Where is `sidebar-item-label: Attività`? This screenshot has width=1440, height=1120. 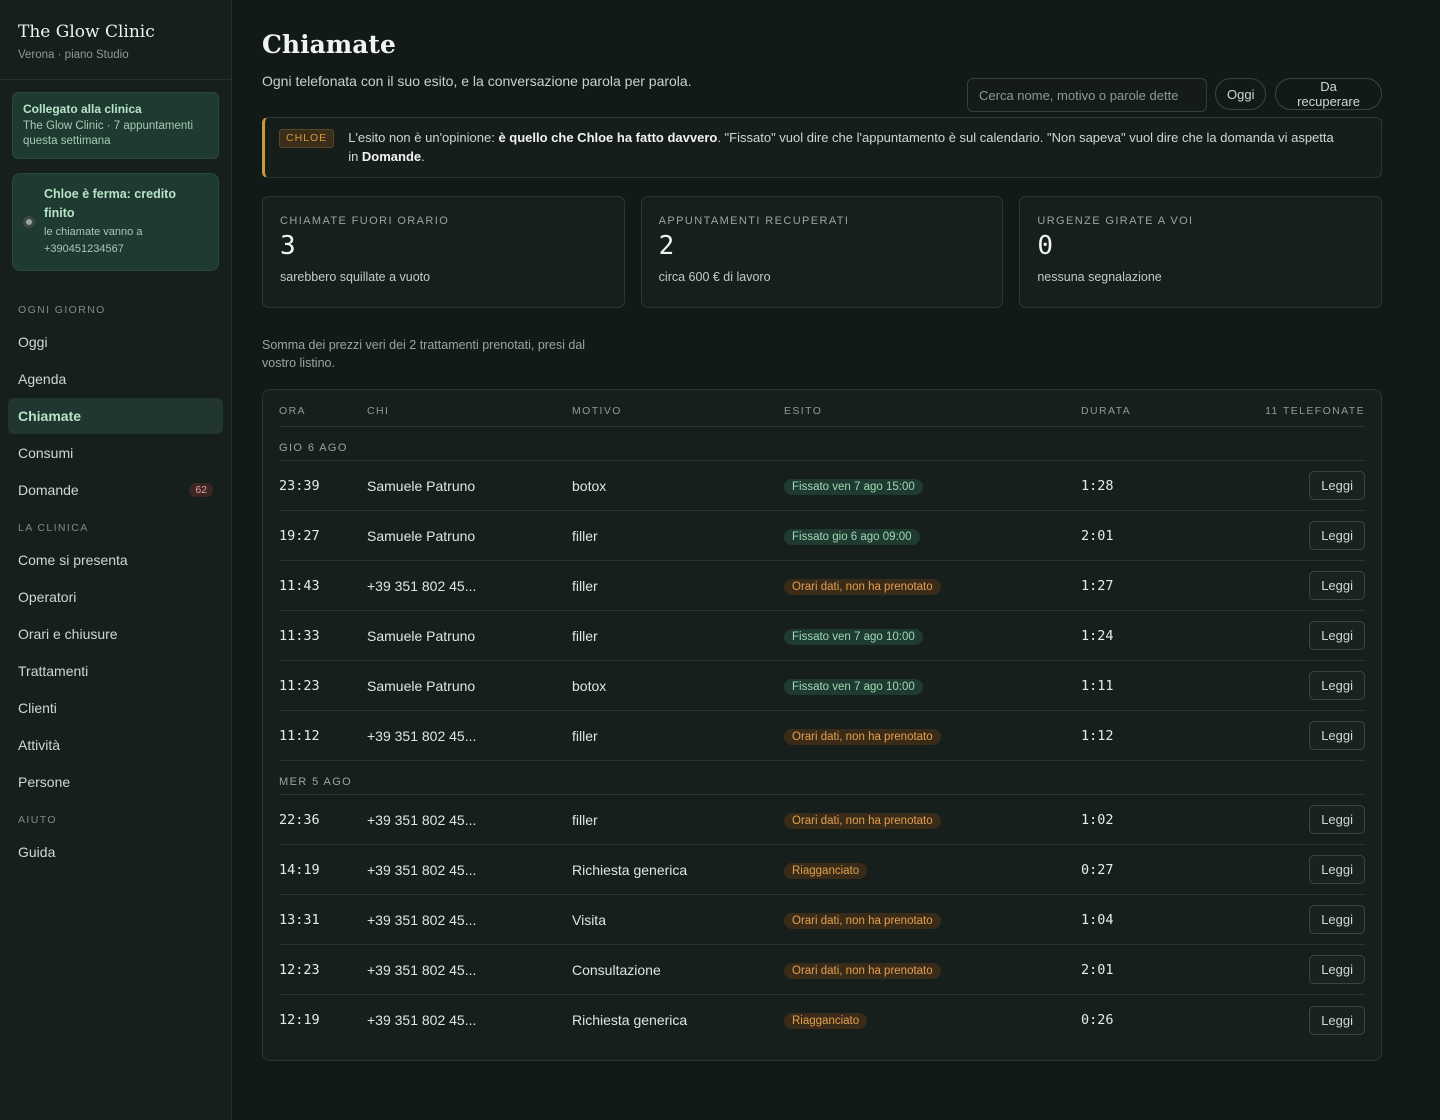 sidebar-item-label: Attività is located at coordinates (39, 745).